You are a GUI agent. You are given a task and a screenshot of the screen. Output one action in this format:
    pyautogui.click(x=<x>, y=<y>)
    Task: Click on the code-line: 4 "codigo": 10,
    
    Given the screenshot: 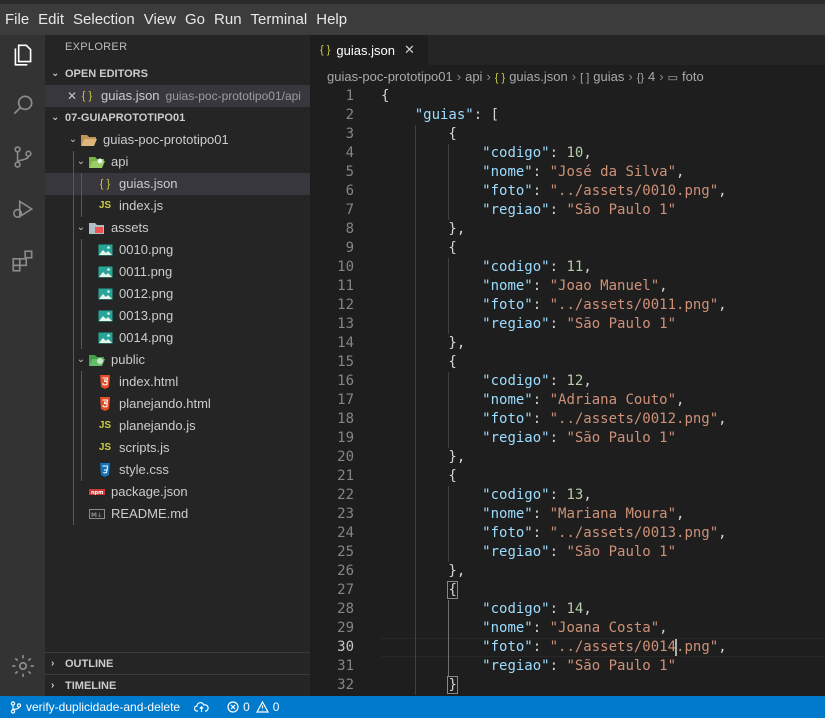 What is the action you would take?
    pyautogui.click(x=567, y=153)
    